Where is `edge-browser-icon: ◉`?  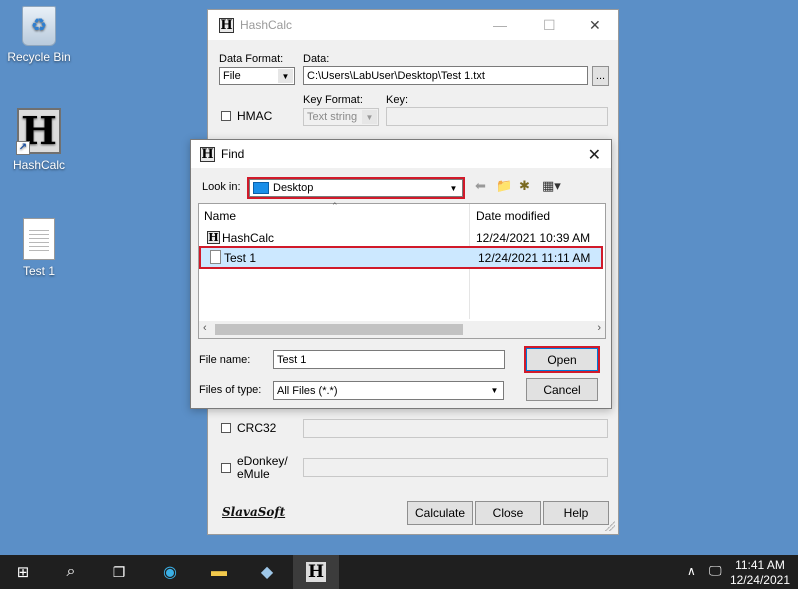
edge-browser-icon: ◉ is located at coordinates (170, 572).